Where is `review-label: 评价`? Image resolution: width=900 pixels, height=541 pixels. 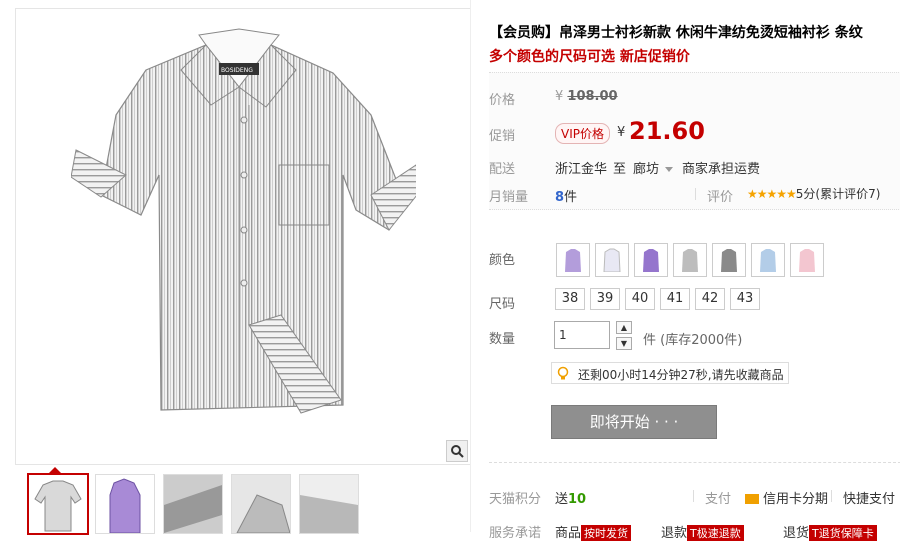
review-label: 评价 is located at coordinates (720, 197).